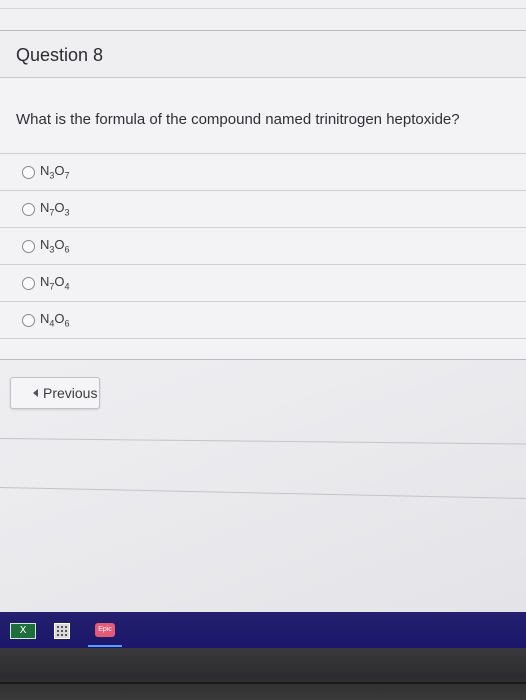 This screenshot has height=700, width=526. I want to click on answer-option: N7O4, so click(263, 282).